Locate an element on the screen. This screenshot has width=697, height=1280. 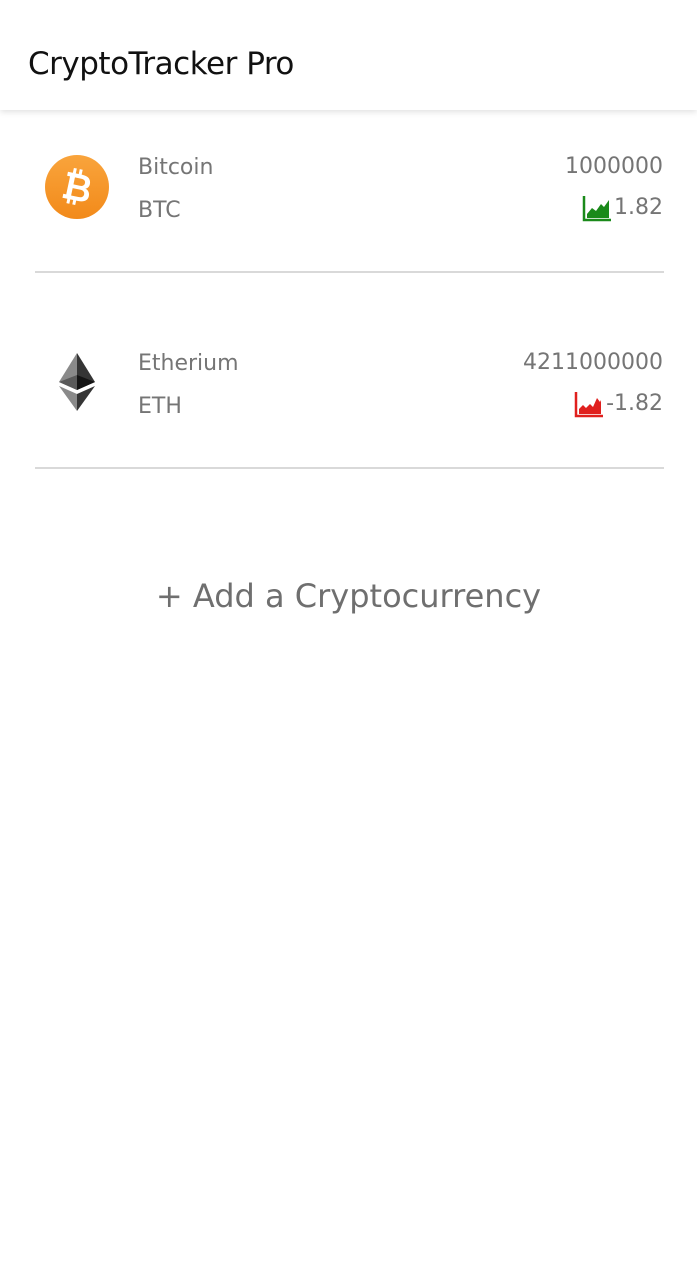
coin-symbol: ETH is located at coordinates (160, 406).